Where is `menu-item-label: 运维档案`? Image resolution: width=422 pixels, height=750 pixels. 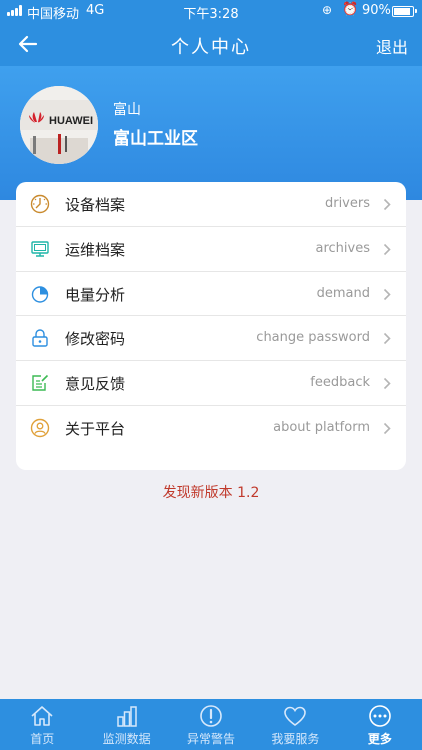 menu-item-label: 运维档案 is located at coordinates (95, 249).